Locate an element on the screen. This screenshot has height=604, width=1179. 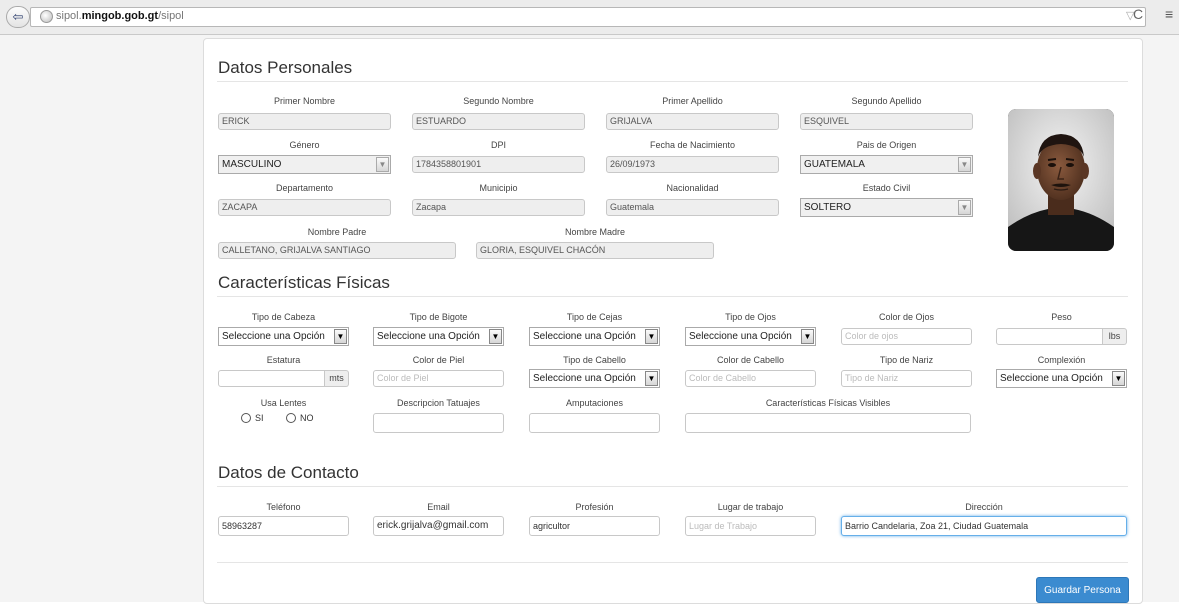
complexion-select: Seleccione una Opción ▼ is located at coordinates (1061, 378).